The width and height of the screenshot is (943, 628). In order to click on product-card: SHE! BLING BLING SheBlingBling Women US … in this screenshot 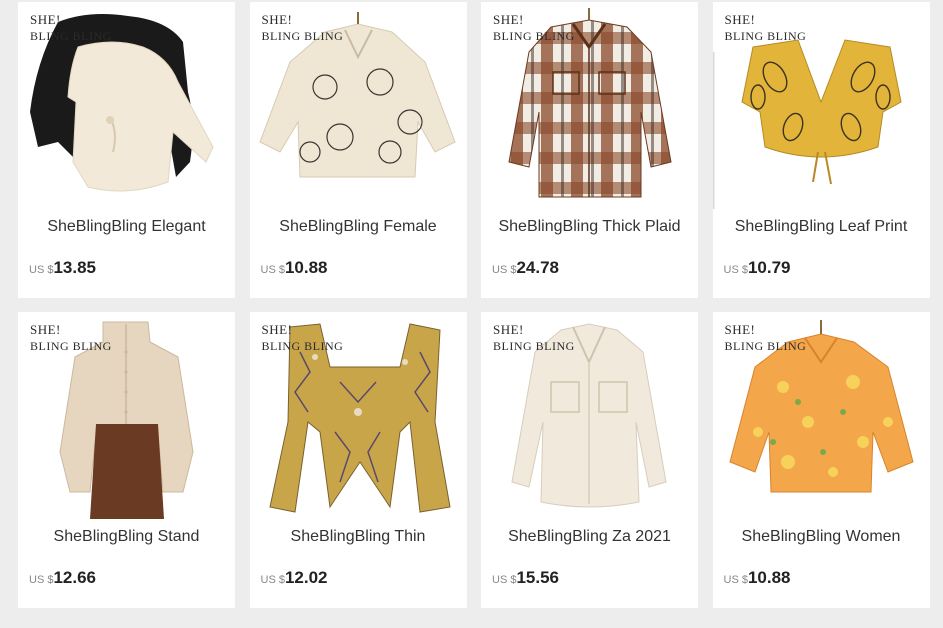, I will do `click(821, 460)`.